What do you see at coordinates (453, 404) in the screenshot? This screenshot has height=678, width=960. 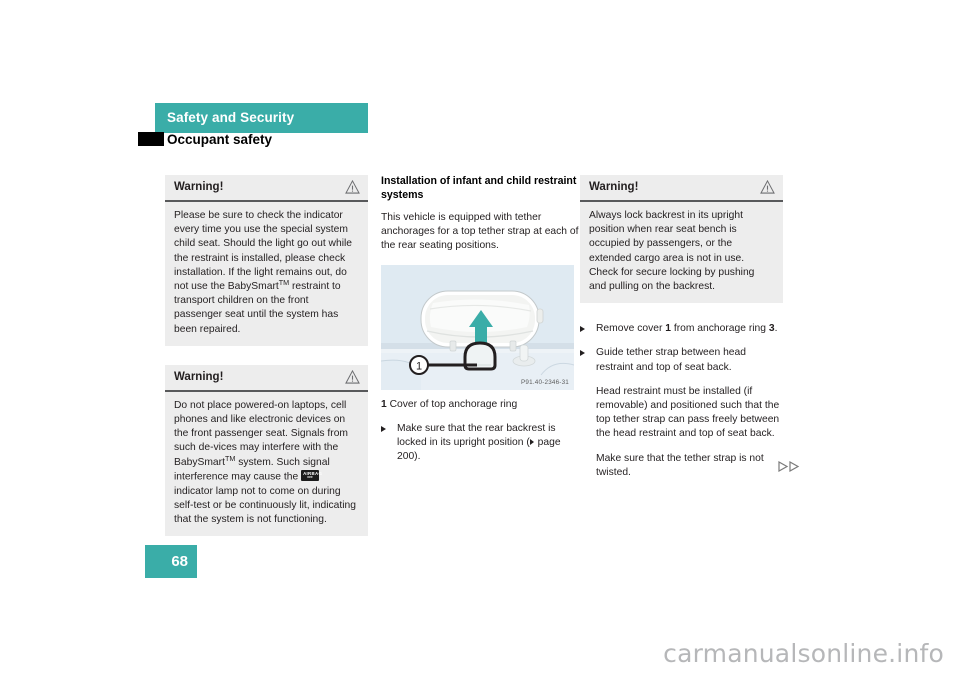 I see `figure-caption-text: Cover of top anchorage ring` at bounding box center [453, 404].